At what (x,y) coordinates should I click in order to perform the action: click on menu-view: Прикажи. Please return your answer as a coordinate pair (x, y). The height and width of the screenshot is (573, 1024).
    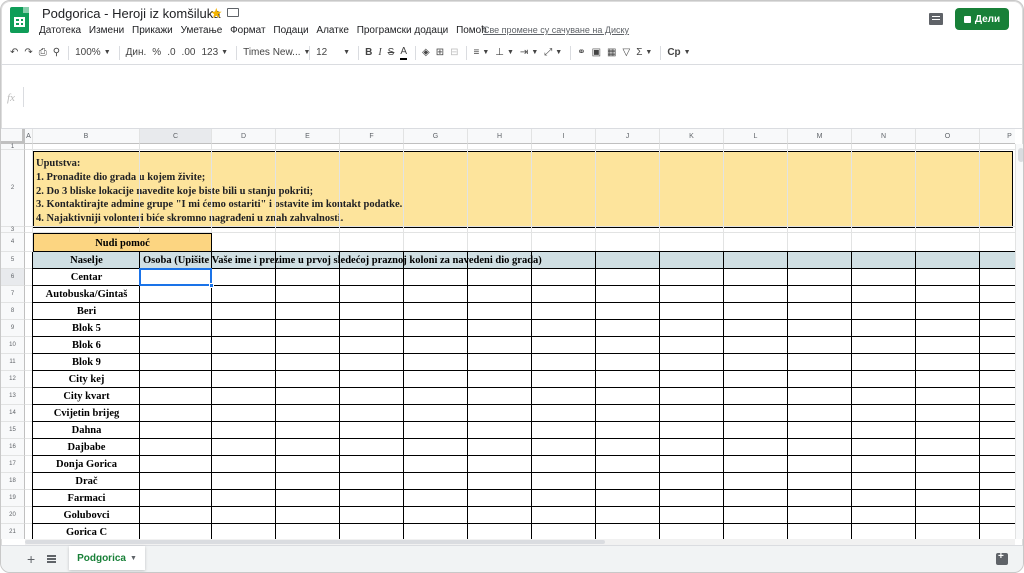
    Looking at the image, I should click on (152, 30).